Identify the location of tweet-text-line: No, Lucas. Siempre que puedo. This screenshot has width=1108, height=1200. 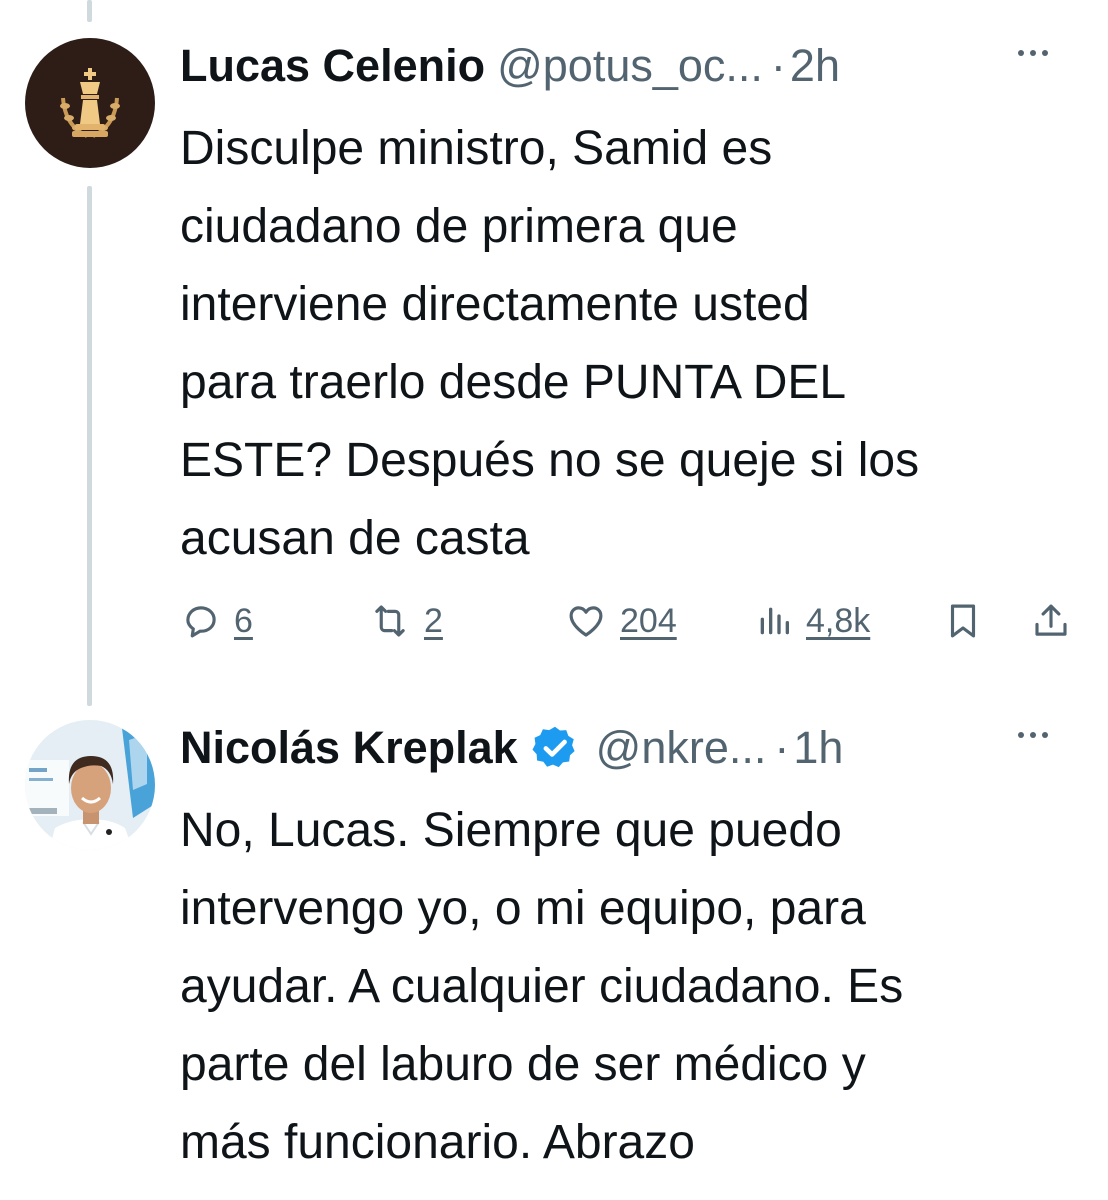
(511, 830).